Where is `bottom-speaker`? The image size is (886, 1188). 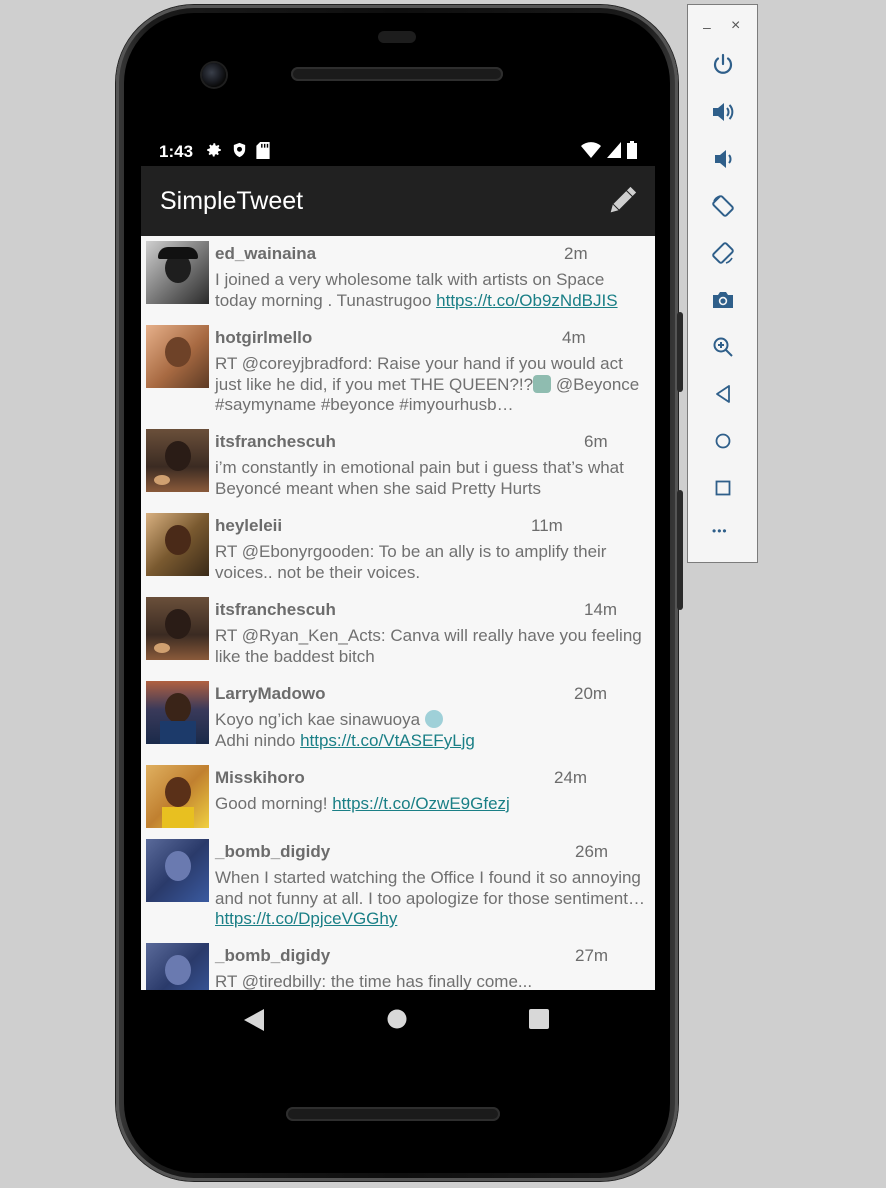
bottom-speaker is located at coordinates (393, 1114).